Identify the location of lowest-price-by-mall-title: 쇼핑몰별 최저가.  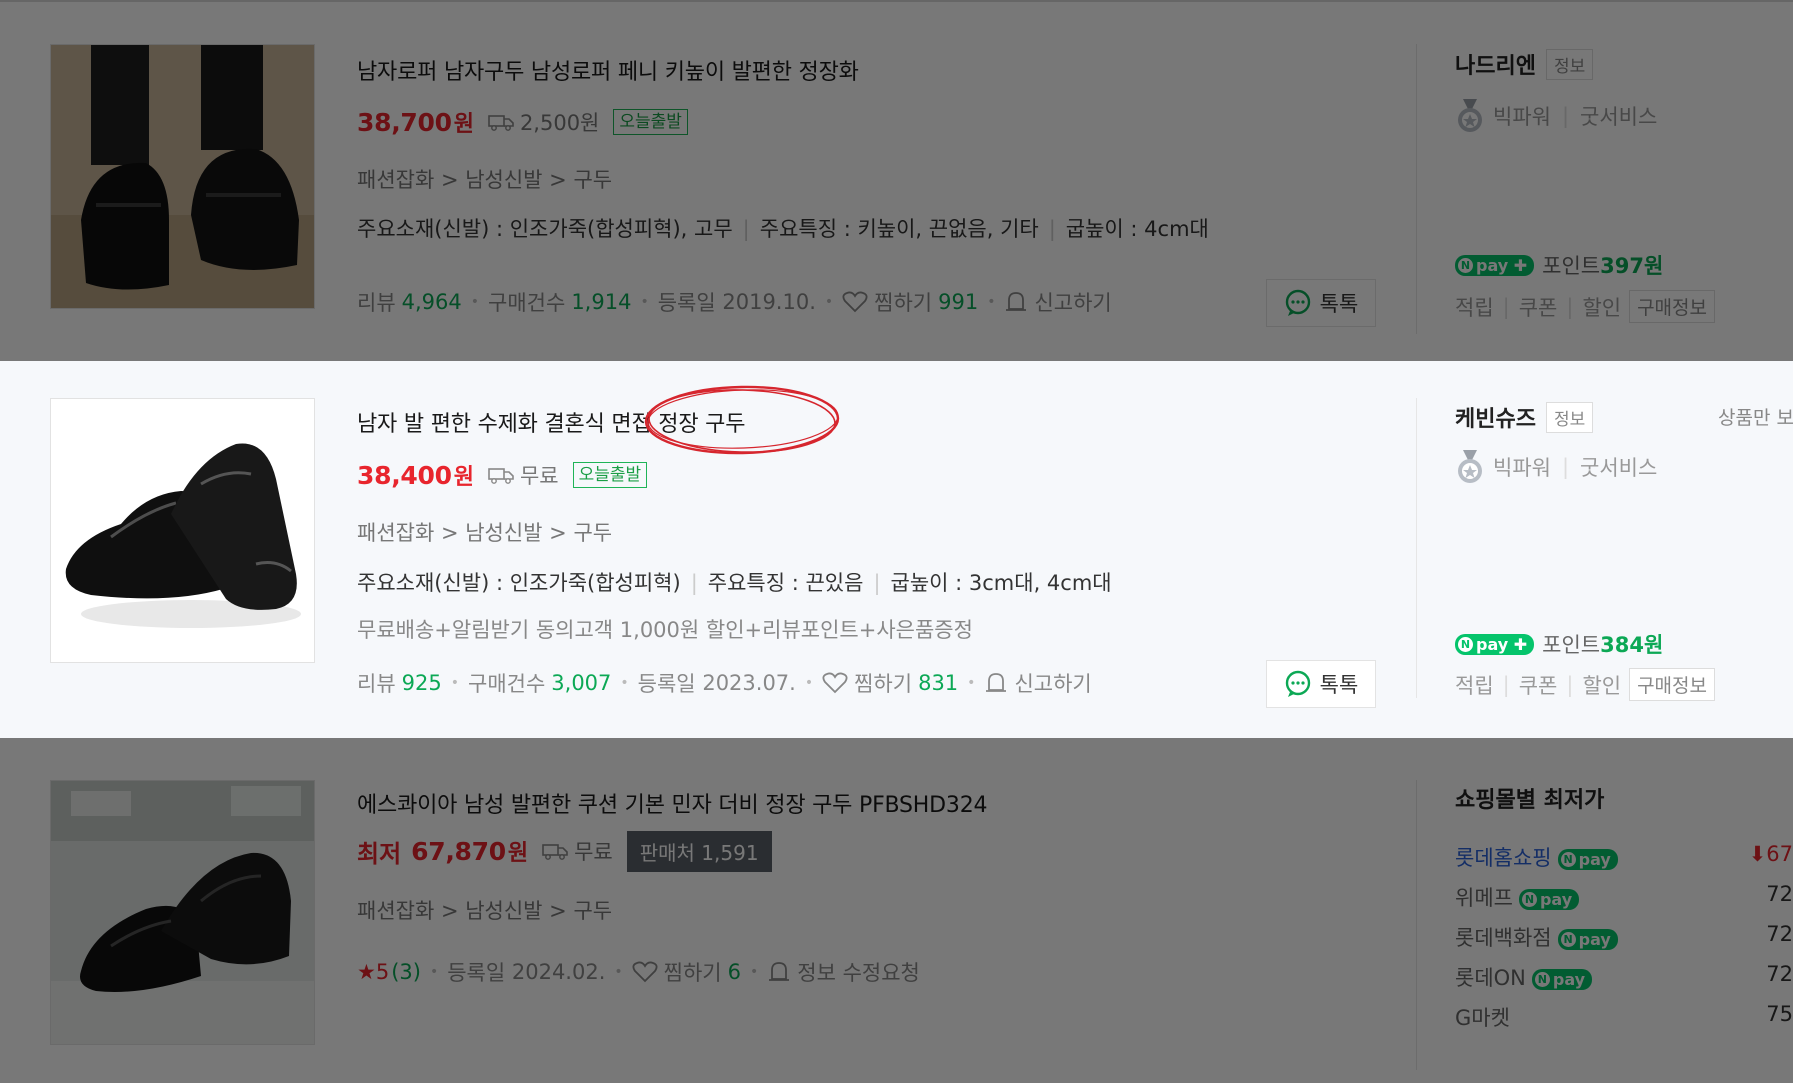
(1530, 800).